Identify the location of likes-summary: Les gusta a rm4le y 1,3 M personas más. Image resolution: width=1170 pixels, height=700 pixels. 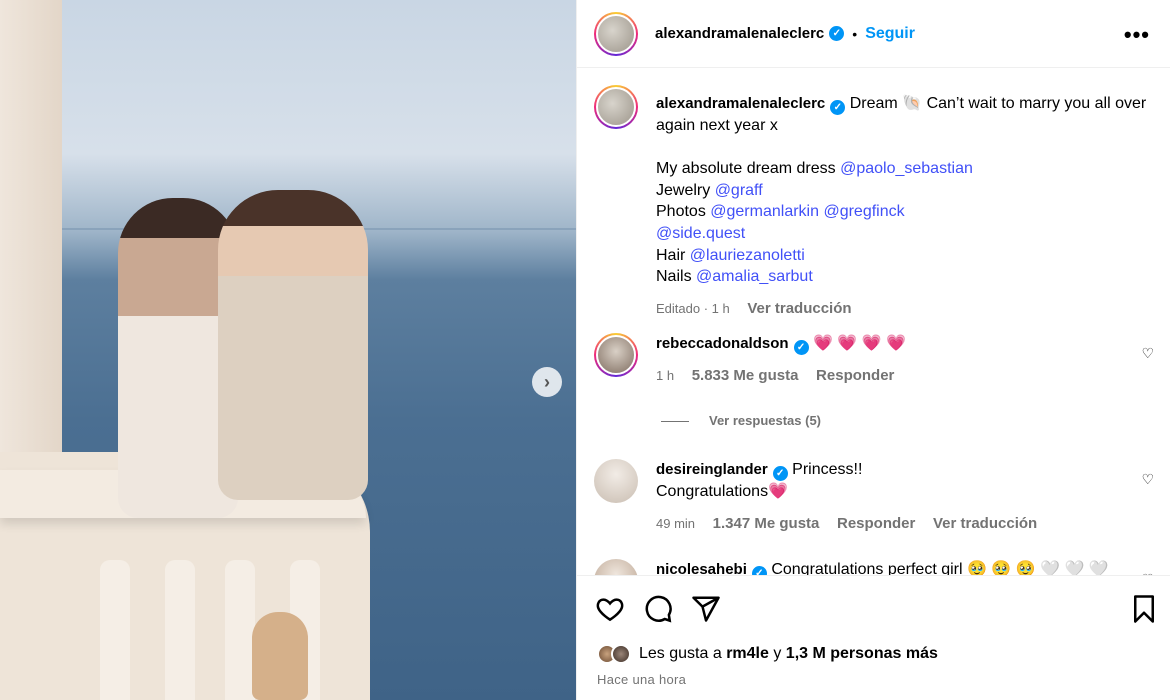
(767, 654).